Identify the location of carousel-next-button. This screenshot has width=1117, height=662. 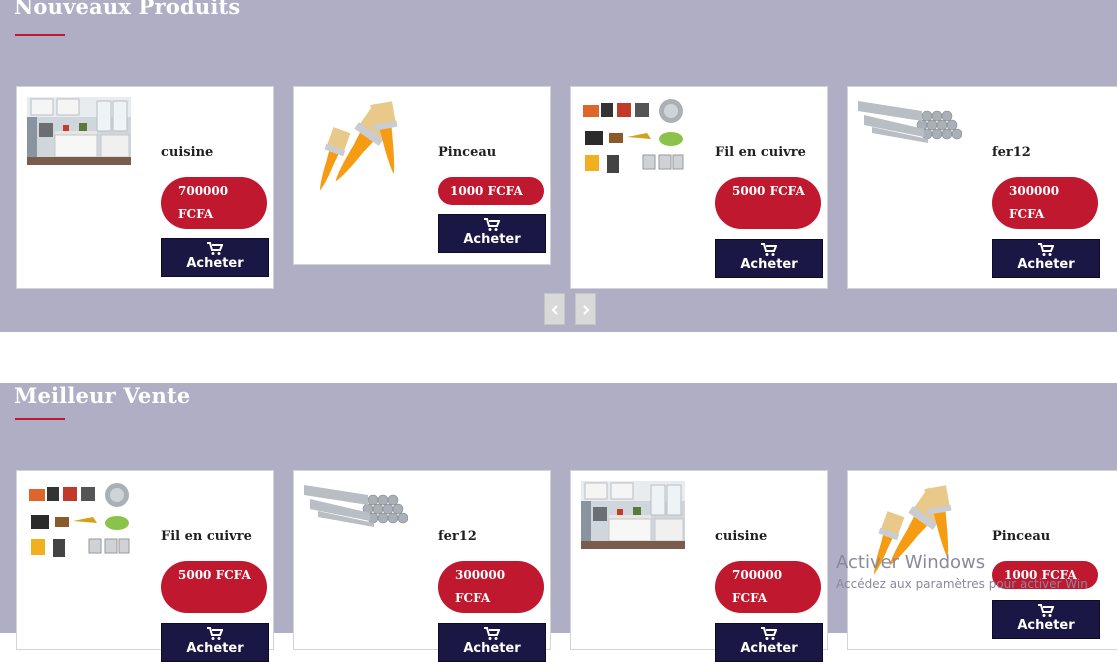
(585, 309).